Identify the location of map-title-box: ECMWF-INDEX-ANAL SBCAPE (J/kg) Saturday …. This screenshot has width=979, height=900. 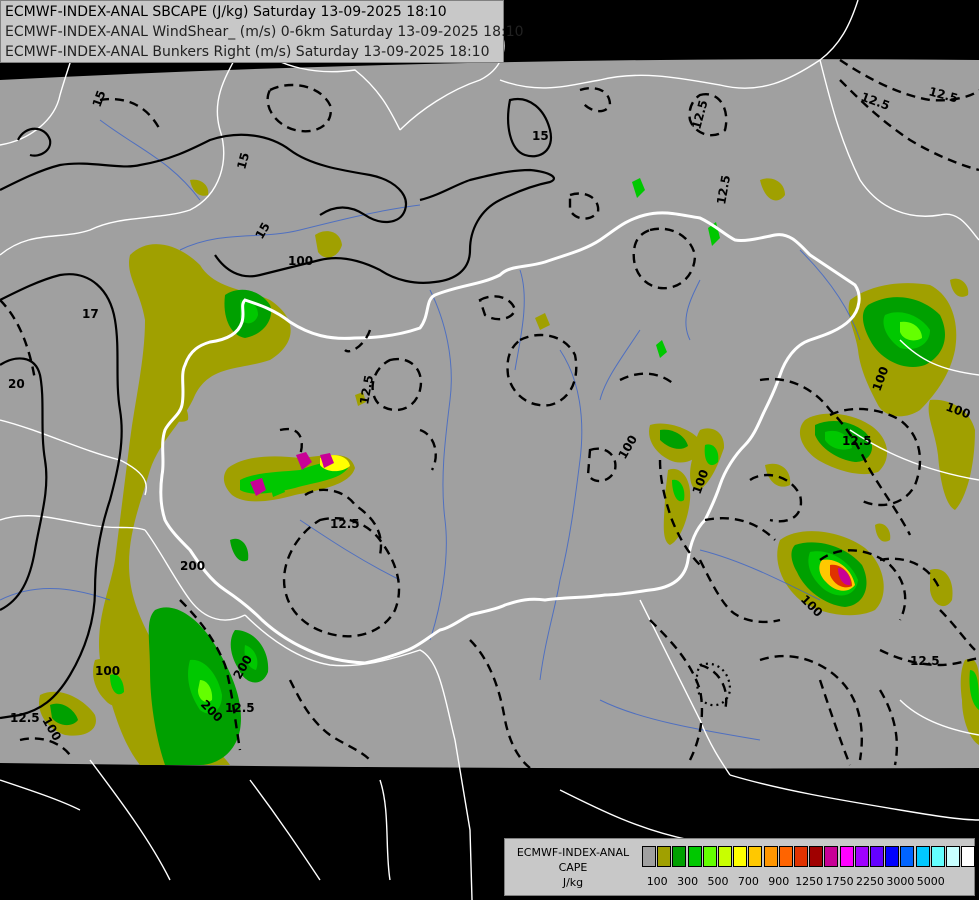
(262, 31).